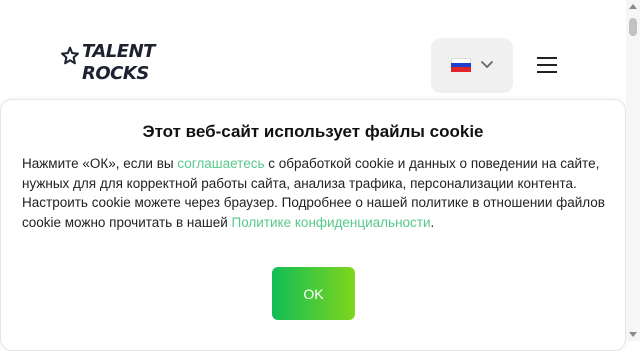  What do you see at coordinates (461, 65) in the screenshot?
I see `russian-flag-icon` at bounding box center [461, 65].